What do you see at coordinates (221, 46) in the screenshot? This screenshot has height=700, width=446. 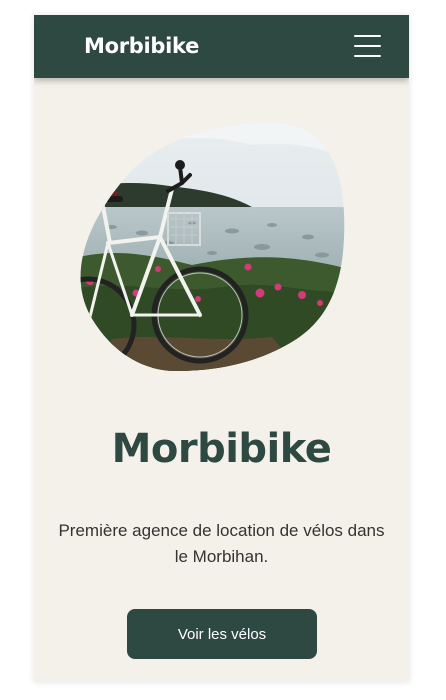 I see `navbar: Morbibike` at bounding box center [221, 46].